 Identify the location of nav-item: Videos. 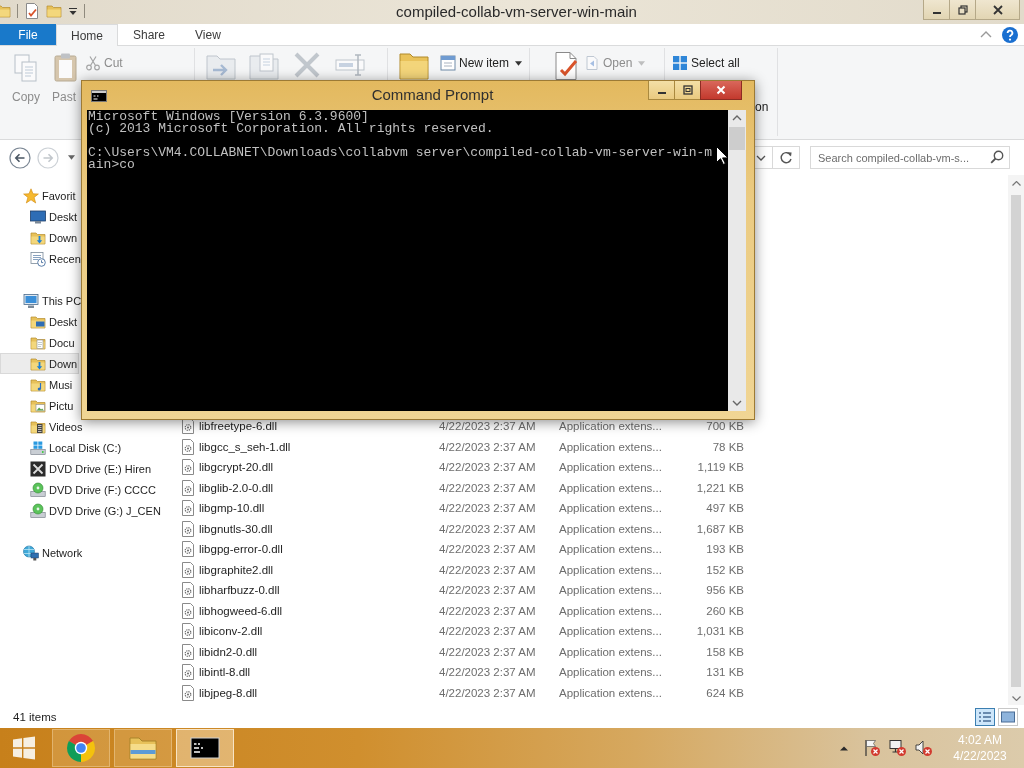
(42, 426).